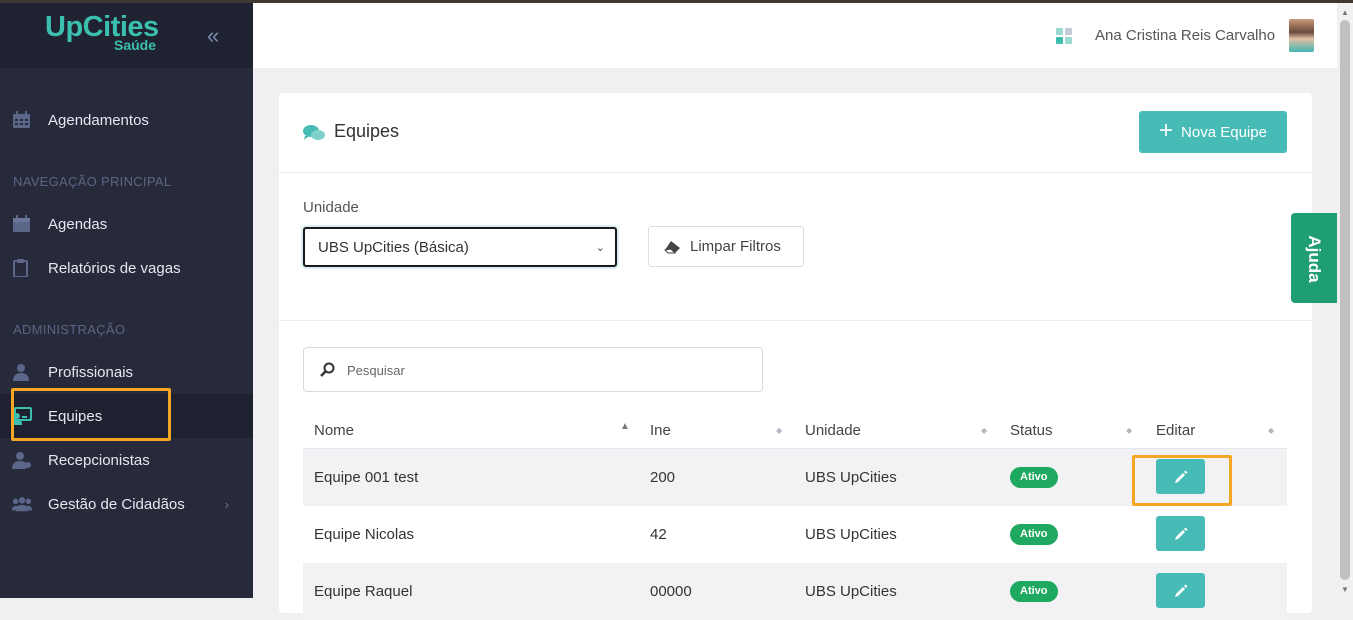 Image resolution: width=1353 pixels, height=620 pixels. Describe the element at coordinates (116, 504) in the screenshot. I see `sidebar-item-label: Gestão de Cidadãos` at that location.